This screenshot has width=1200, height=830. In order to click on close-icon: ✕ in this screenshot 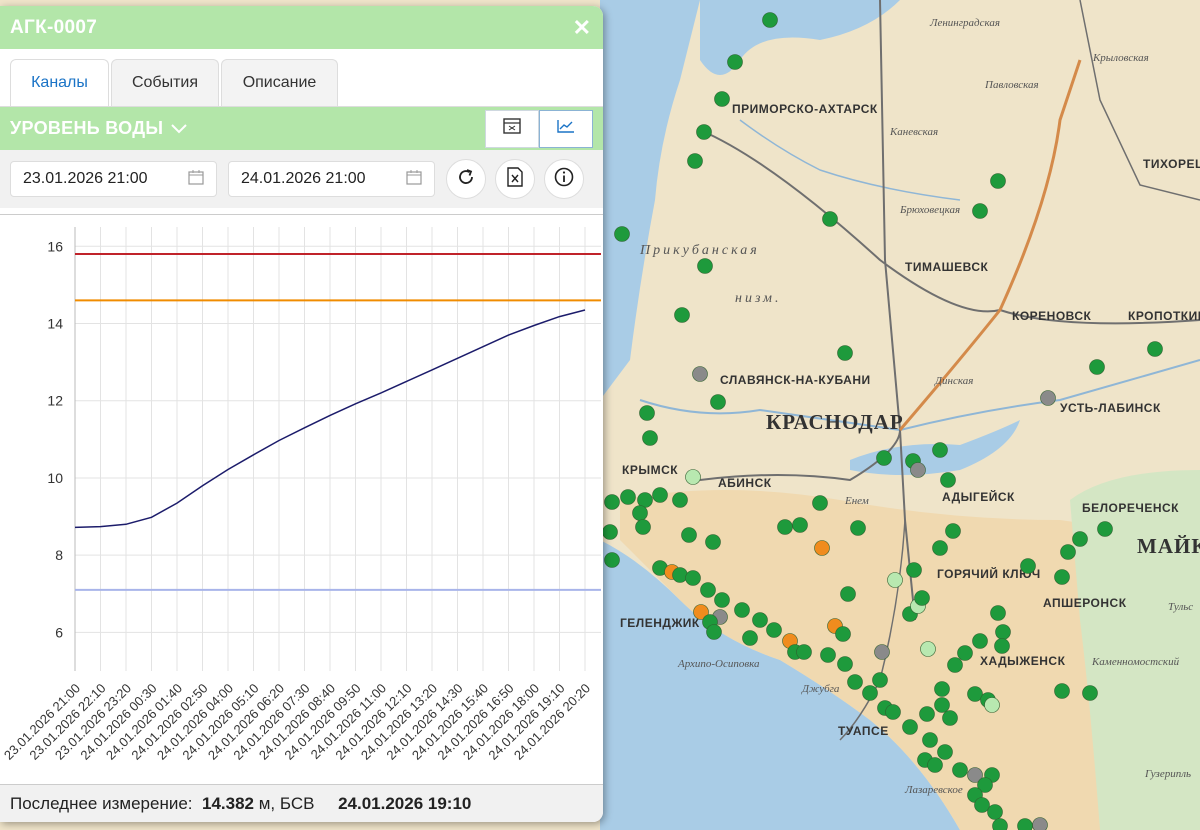, I will do `click(582, 28)`.